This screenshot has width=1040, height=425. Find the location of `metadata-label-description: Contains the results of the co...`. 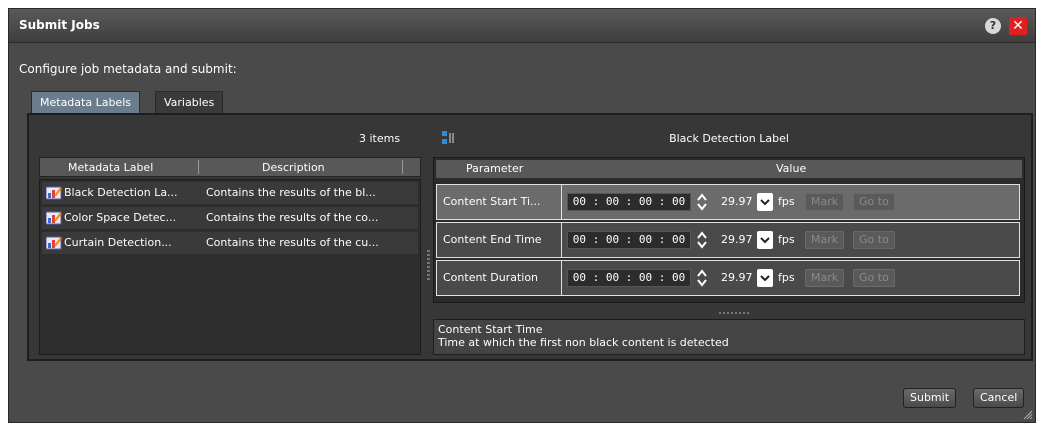

metadata-label-description: Contains the results of the co... is located at coordinates (292, 217).